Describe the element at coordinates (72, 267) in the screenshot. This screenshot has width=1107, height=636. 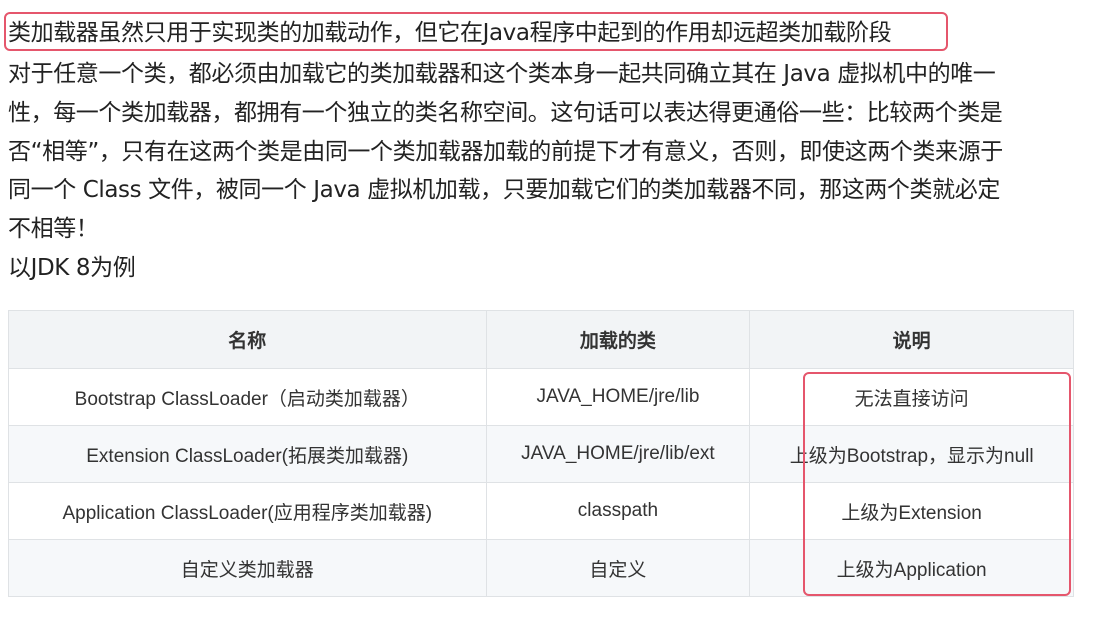
I see `example-line: 以JDK 8为例` at that location.